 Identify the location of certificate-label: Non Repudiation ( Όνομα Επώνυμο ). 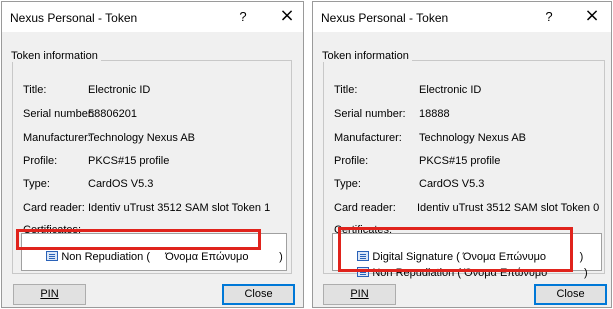
(172, 257).